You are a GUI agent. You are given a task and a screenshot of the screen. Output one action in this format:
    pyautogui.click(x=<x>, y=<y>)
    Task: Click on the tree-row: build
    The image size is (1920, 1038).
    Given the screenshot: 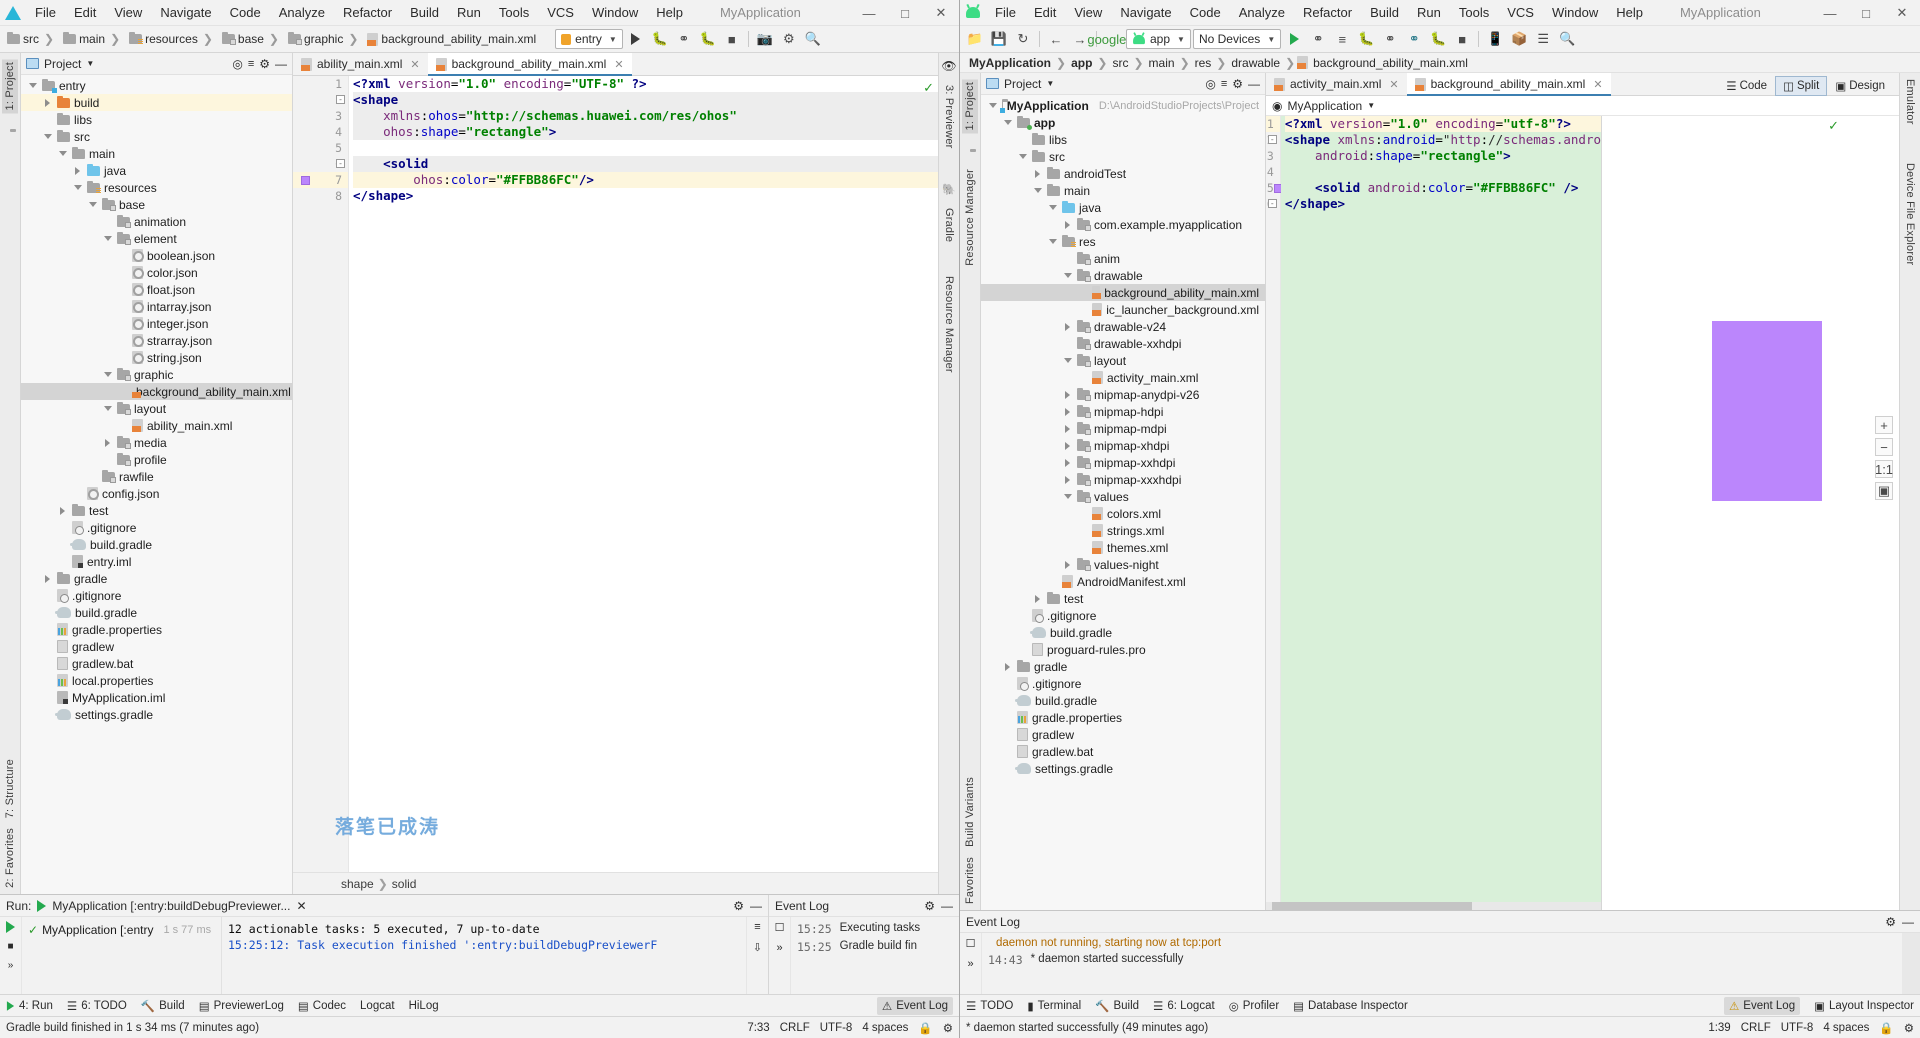 What is the action you would take?
    pyautogui.click(x=156, y=102)
    